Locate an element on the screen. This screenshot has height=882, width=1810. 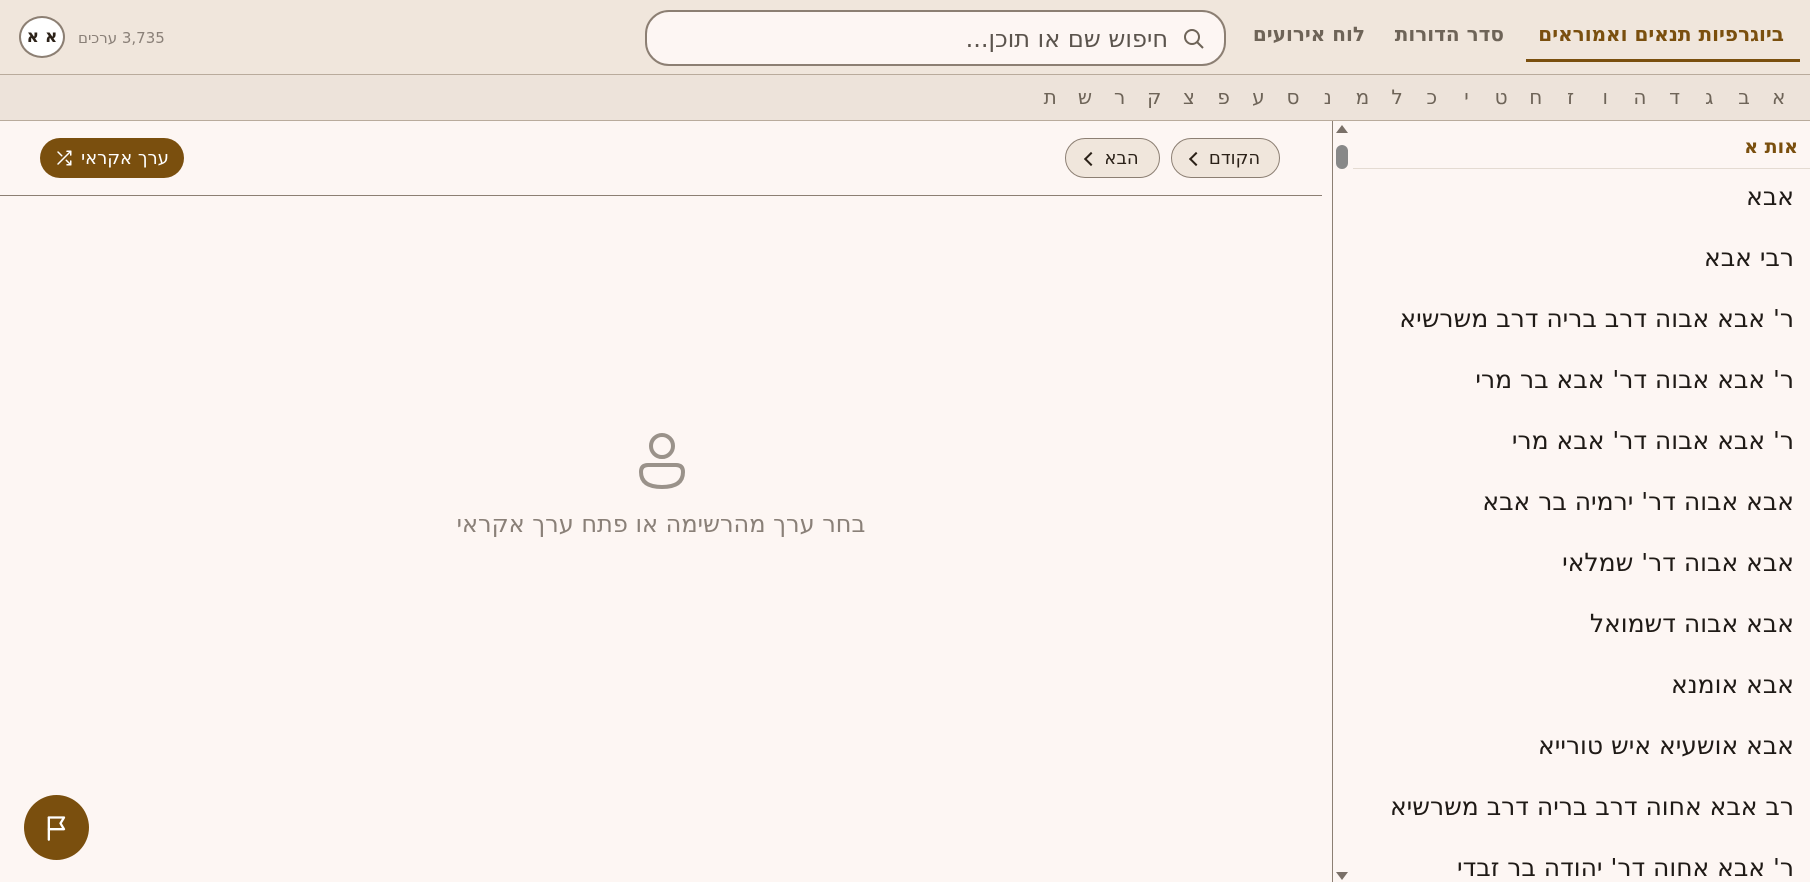
alphabet-letter: ד is located at coordinates (1674, 97).